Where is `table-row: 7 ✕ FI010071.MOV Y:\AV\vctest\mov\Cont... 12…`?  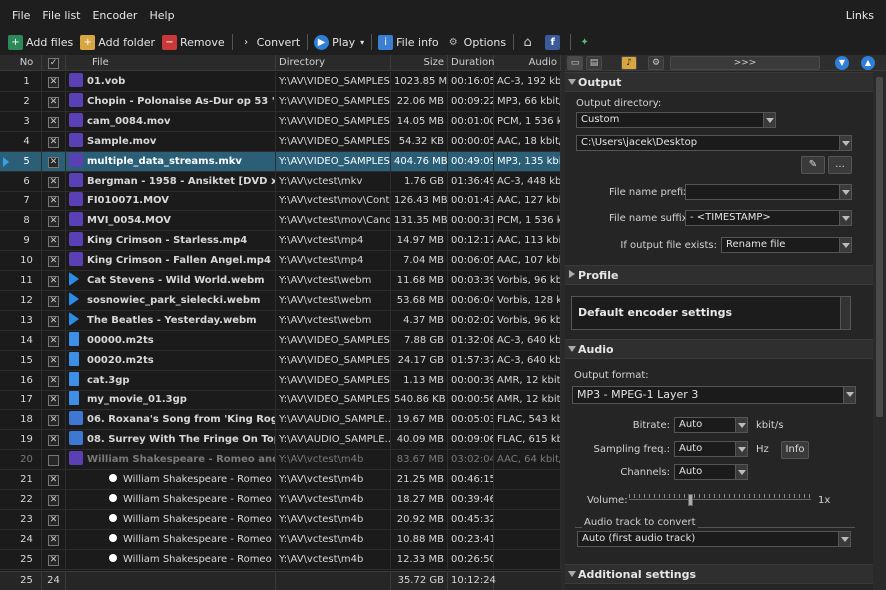
table-row: 7 ✕ FI010071.MOV Y:\AV\vctest\mov\Cont... 12… is located at coordinates (280, 201).